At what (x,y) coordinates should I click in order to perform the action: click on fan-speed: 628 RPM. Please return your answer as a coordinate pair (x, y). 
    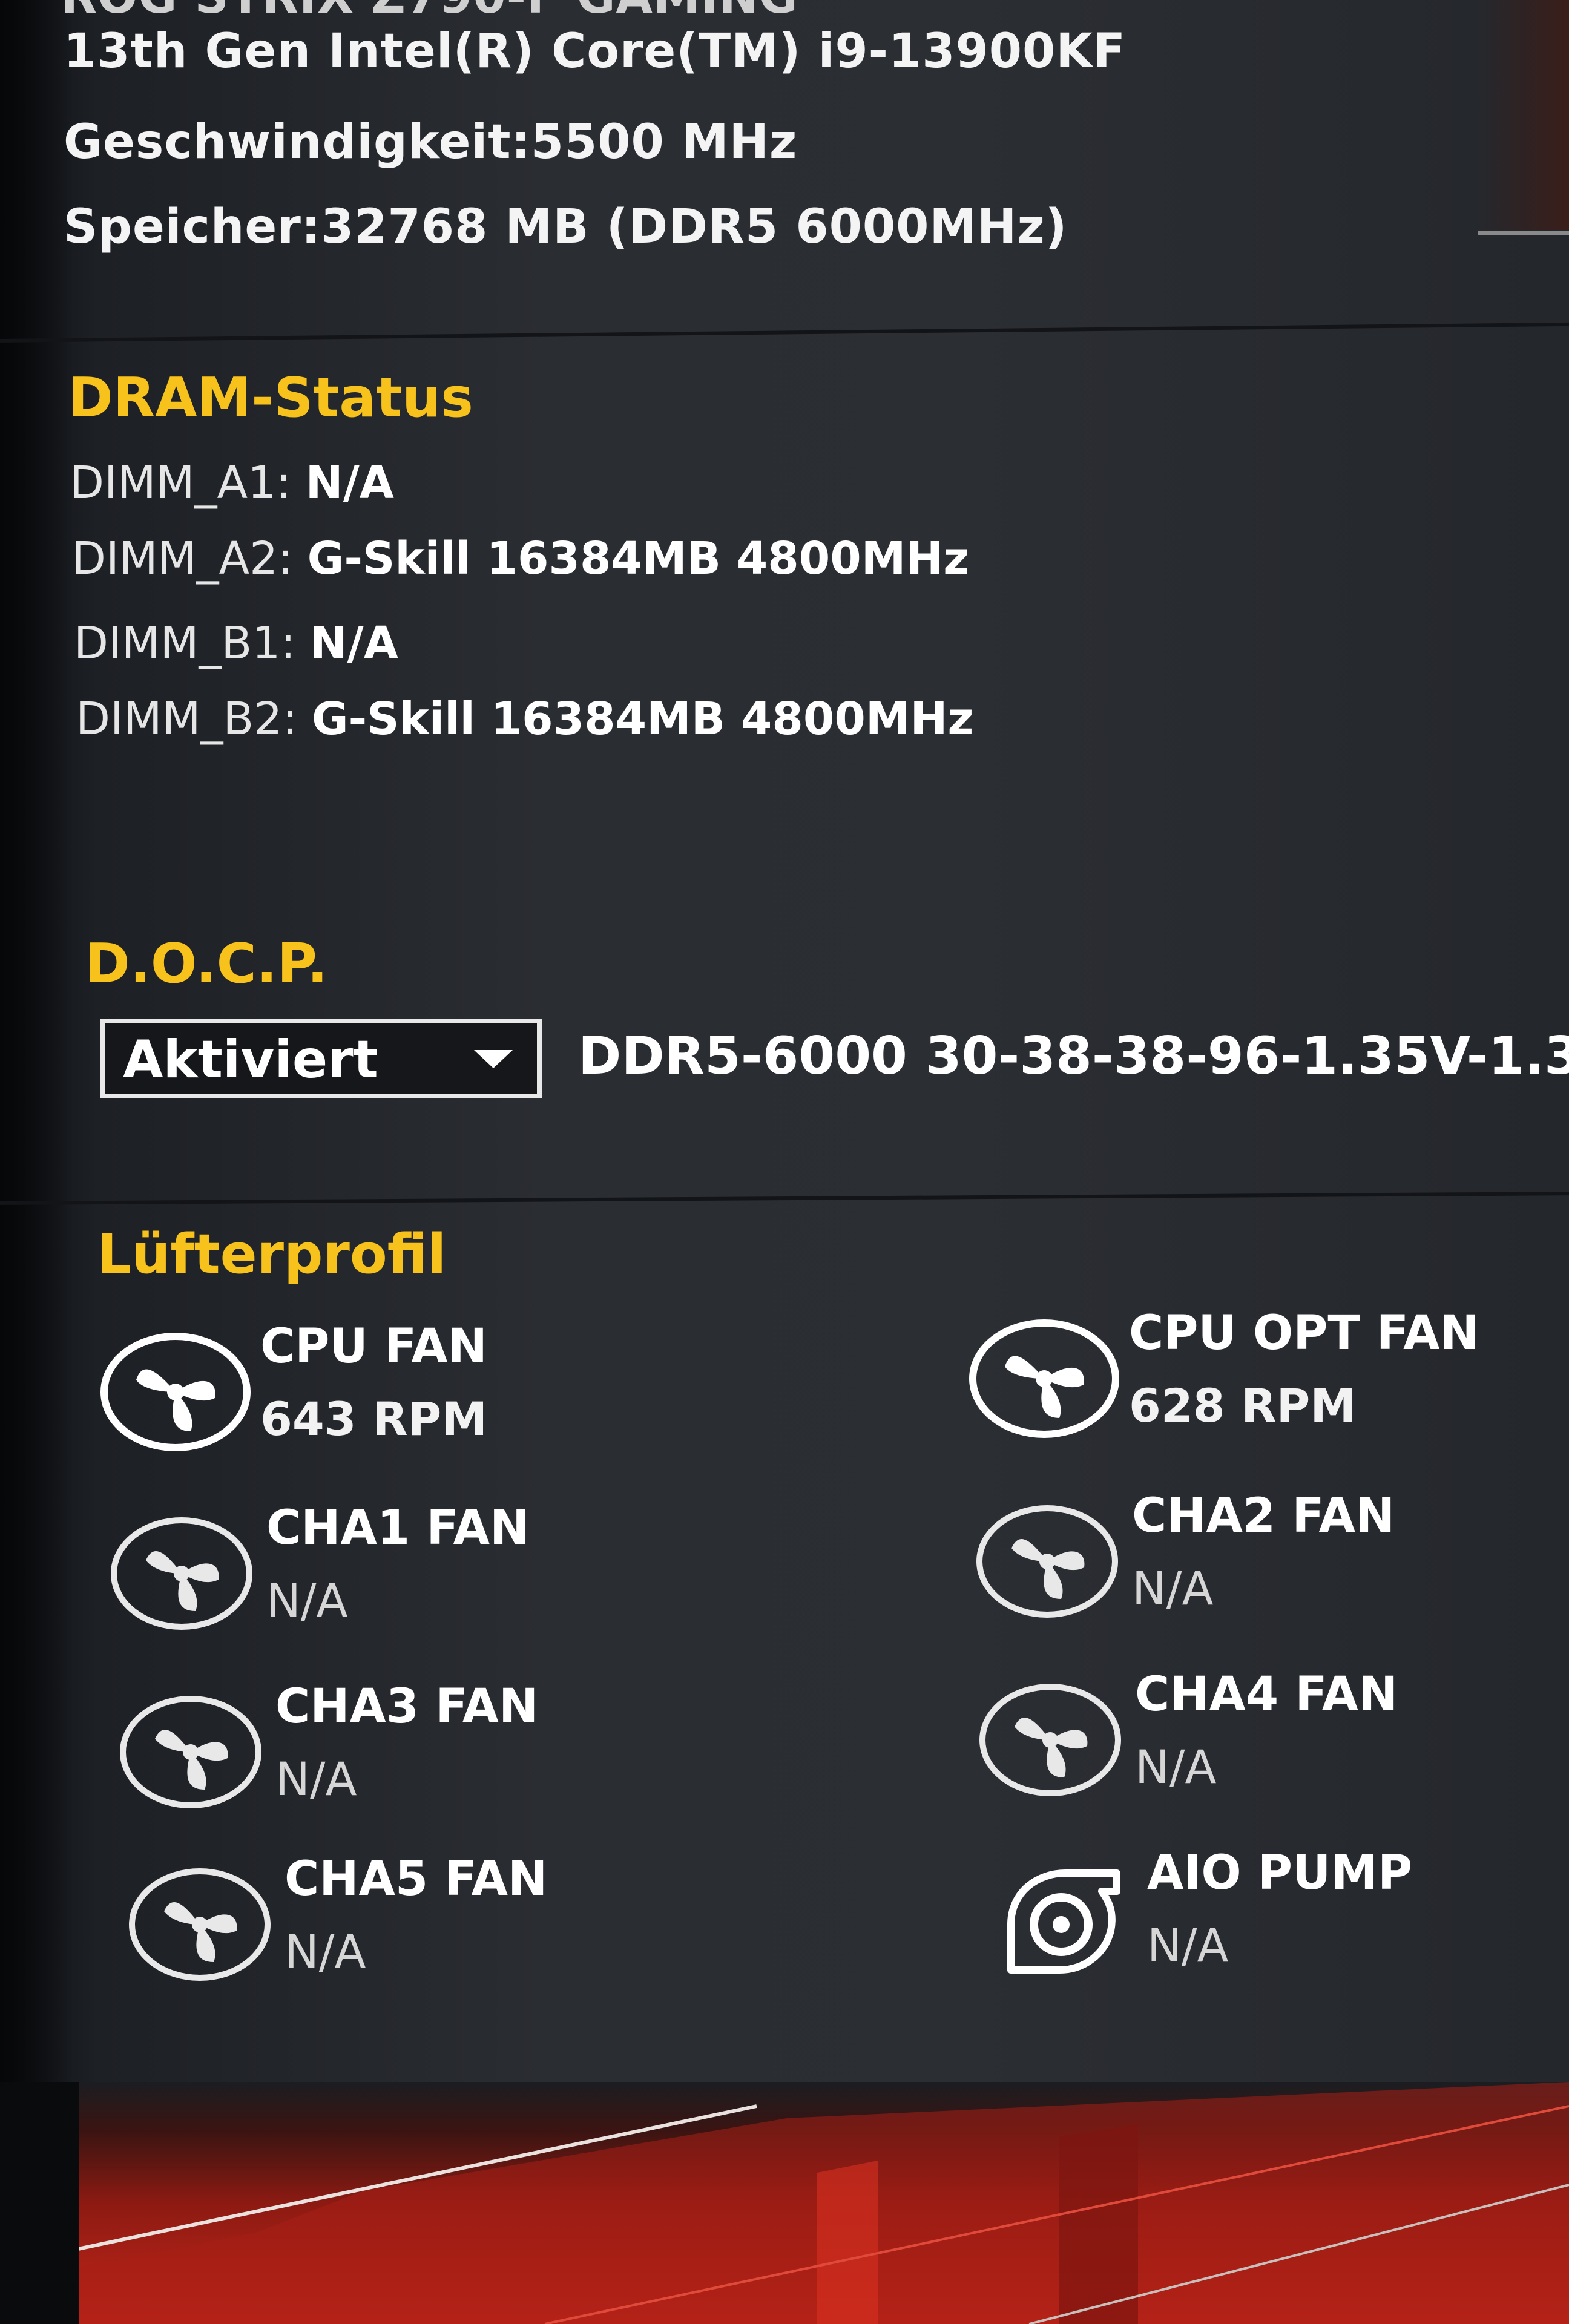
    Looking at the image, I should click on (1242, 1406).